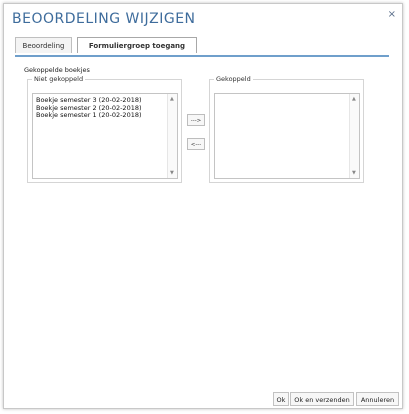 This screenshot has width=409, height=414. What do you see at coordinates (196, 144) in the screenshot?
I see `move-left-button: <---` at bounding box center [196, 144].